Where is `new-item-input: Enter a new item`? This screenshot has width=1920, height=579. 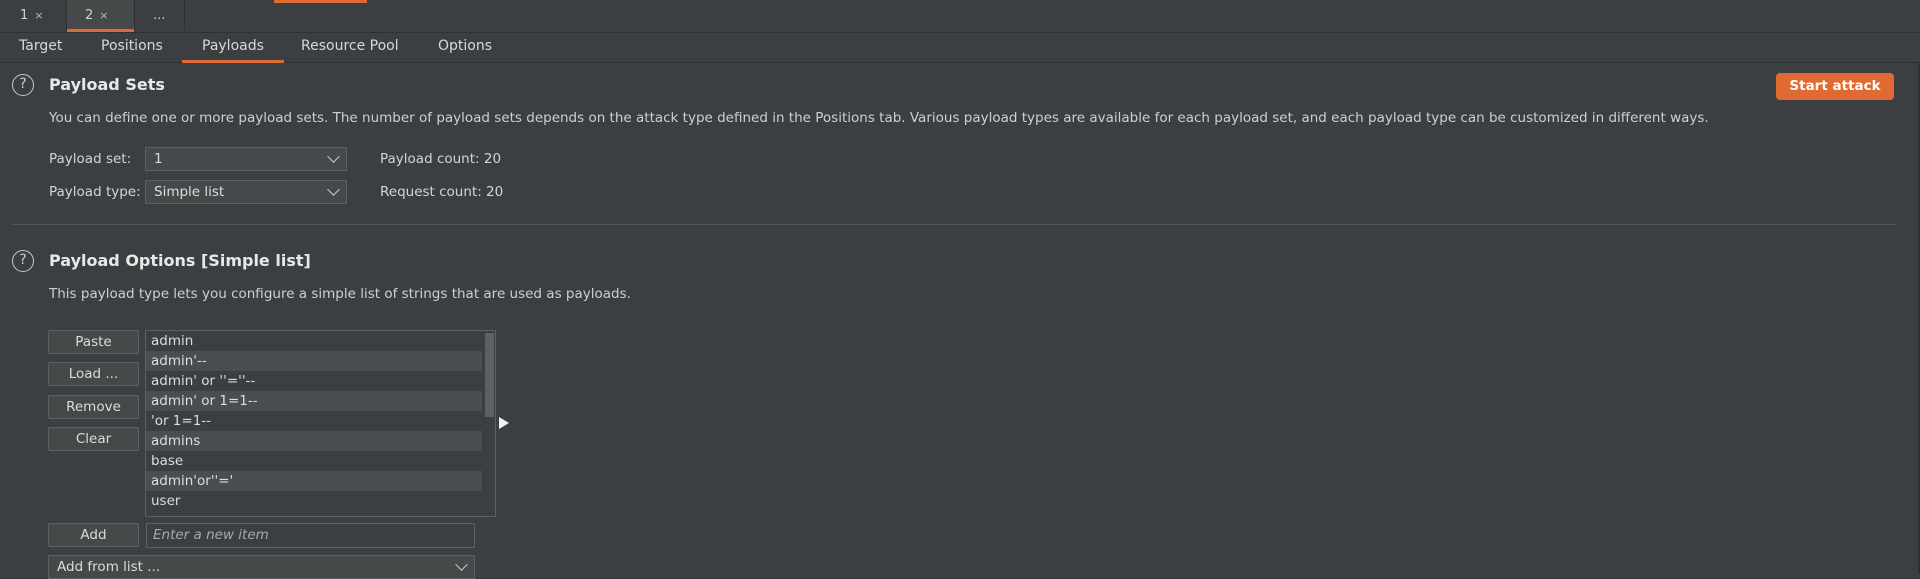 new-item-input: Enter a new item is located at coordinates (310, 535).